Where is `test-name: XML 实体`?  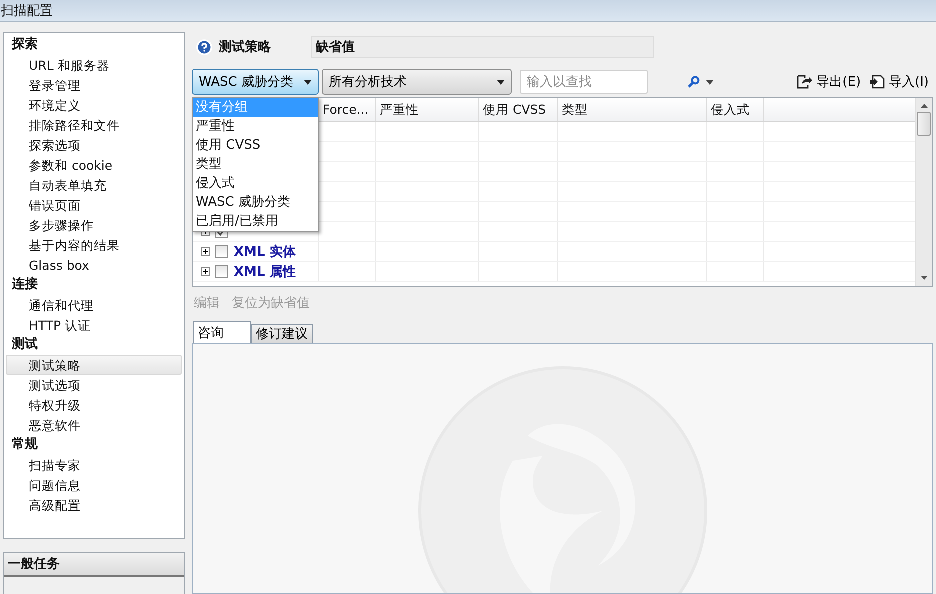
test-name: XML 实体 is located at coordinates (265, 252).